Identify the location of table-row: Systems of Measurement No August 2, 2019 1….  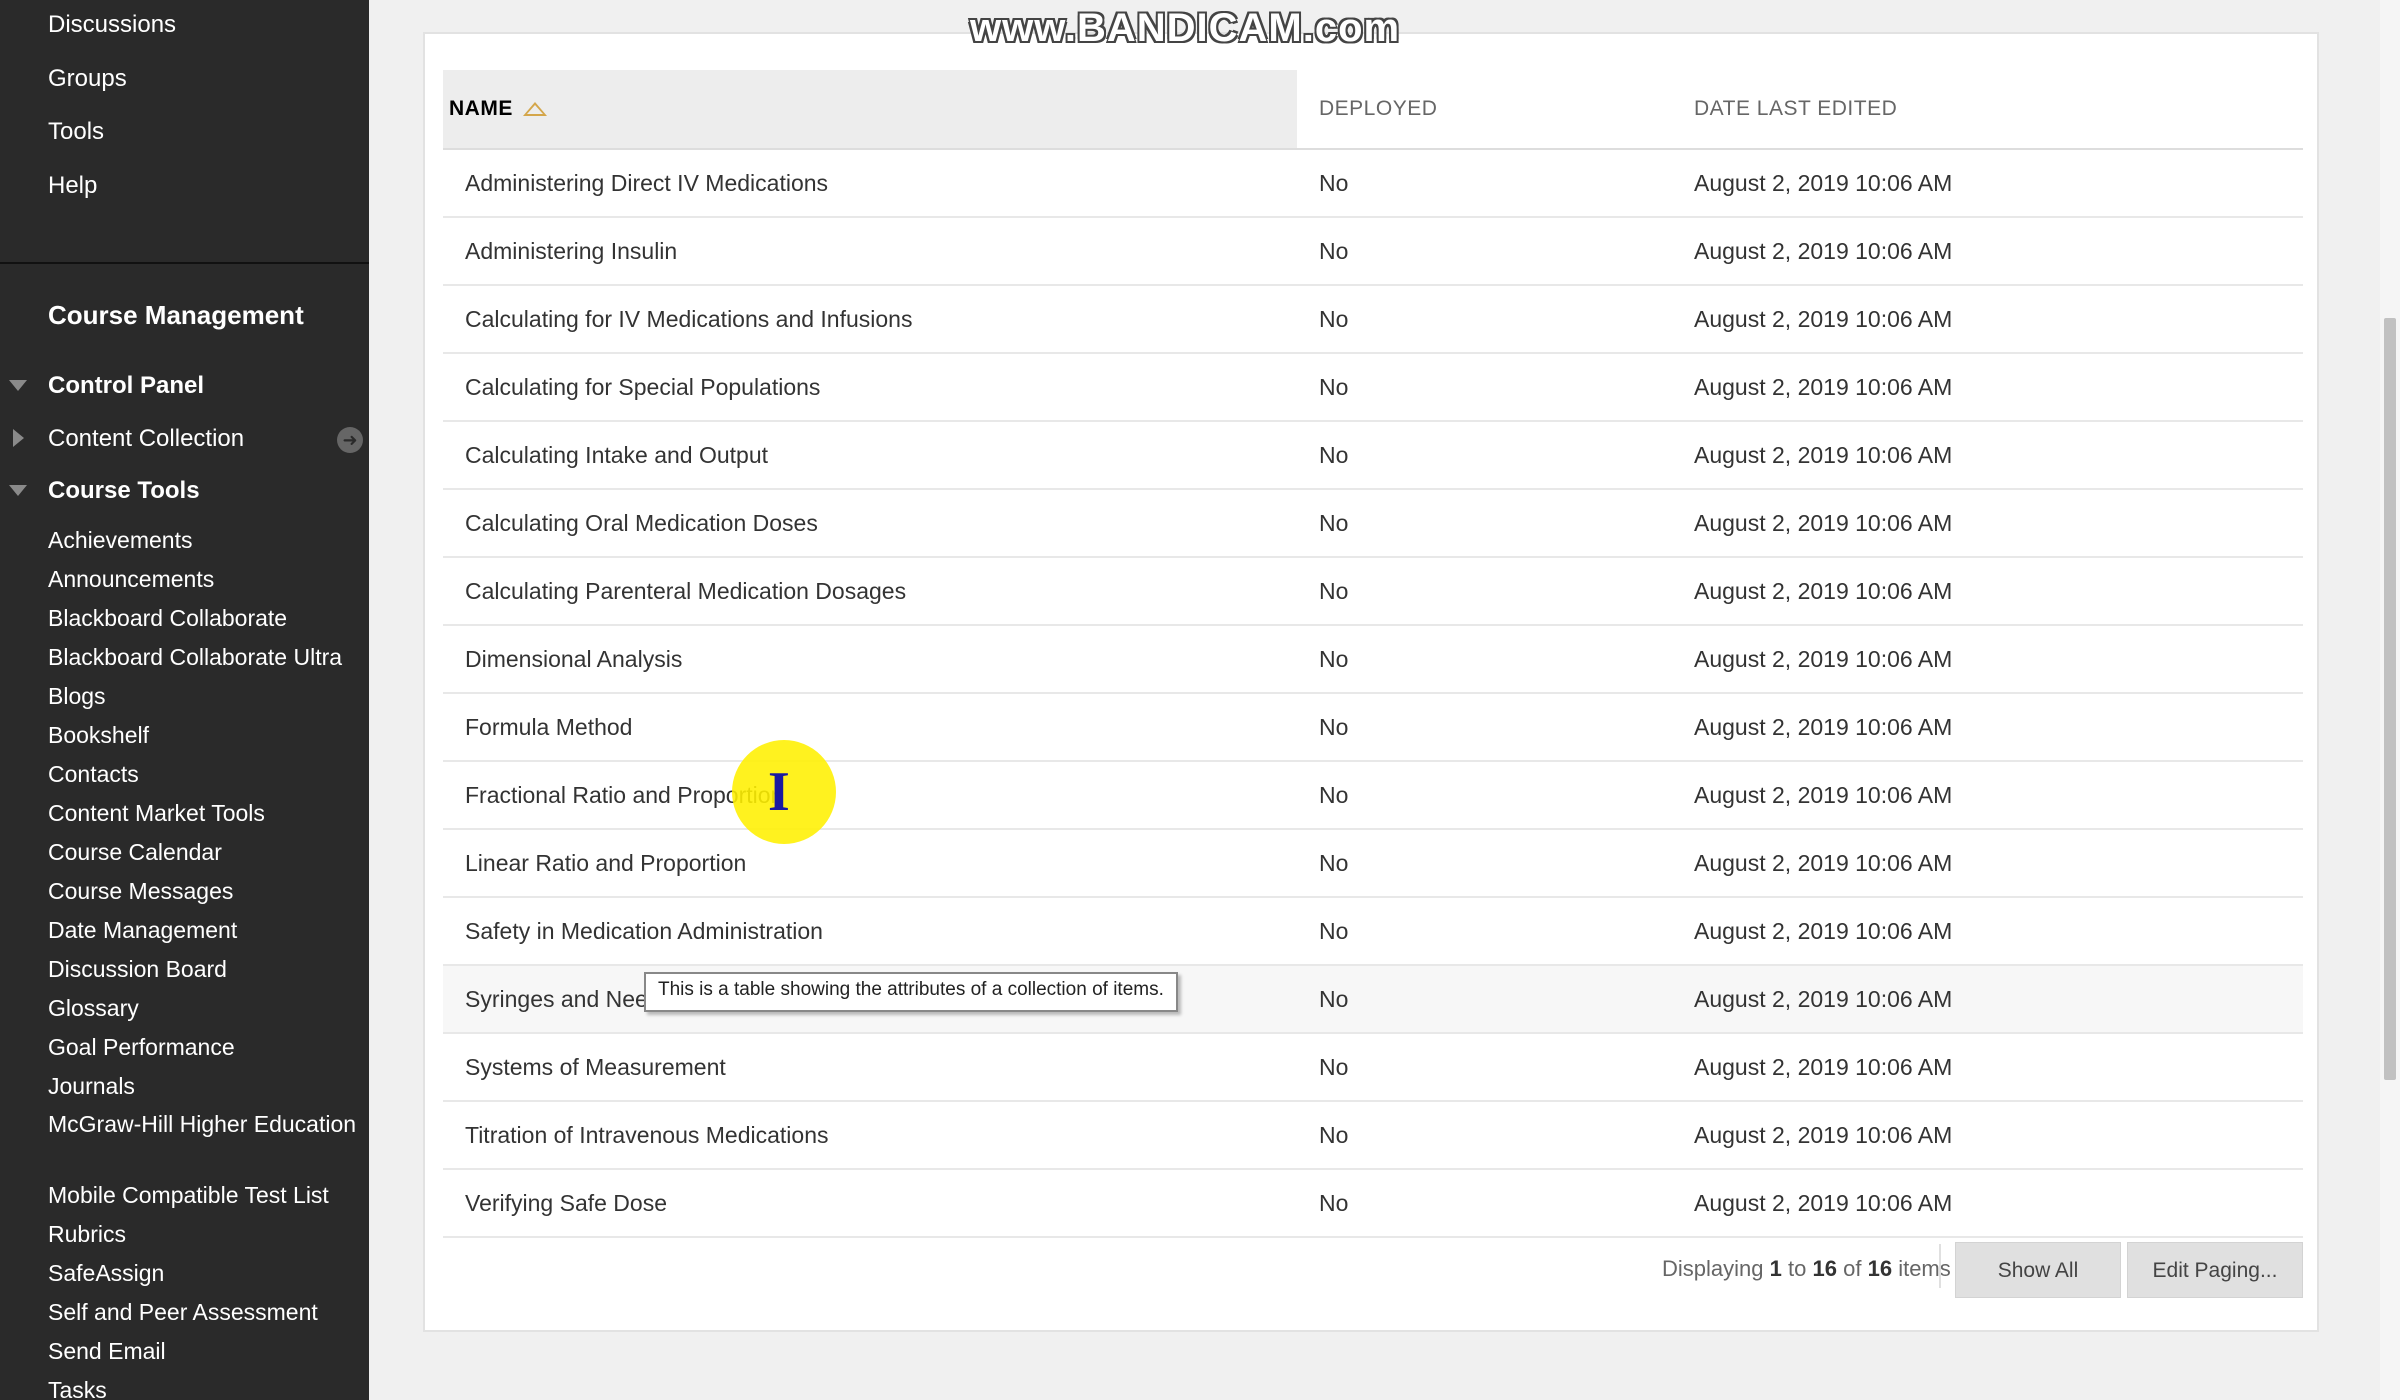
(1373, 1067).